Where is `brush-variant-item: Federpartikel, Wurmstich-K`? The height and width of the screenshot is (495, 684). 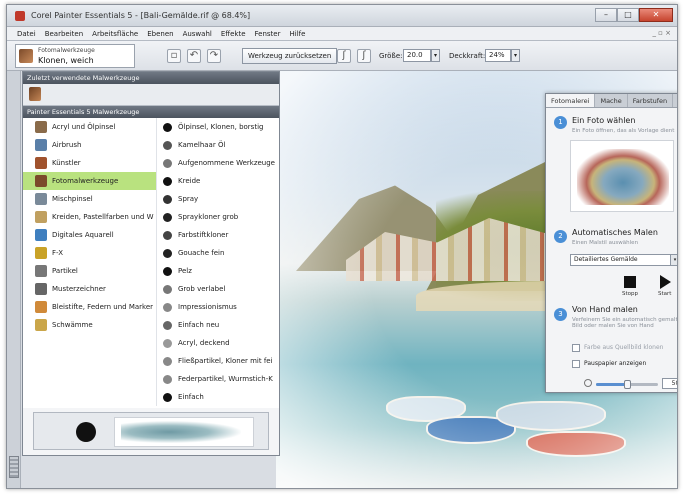 brush-variant-item: Federpartikel, Wurmstich-K is located at coordinates (218, 379).